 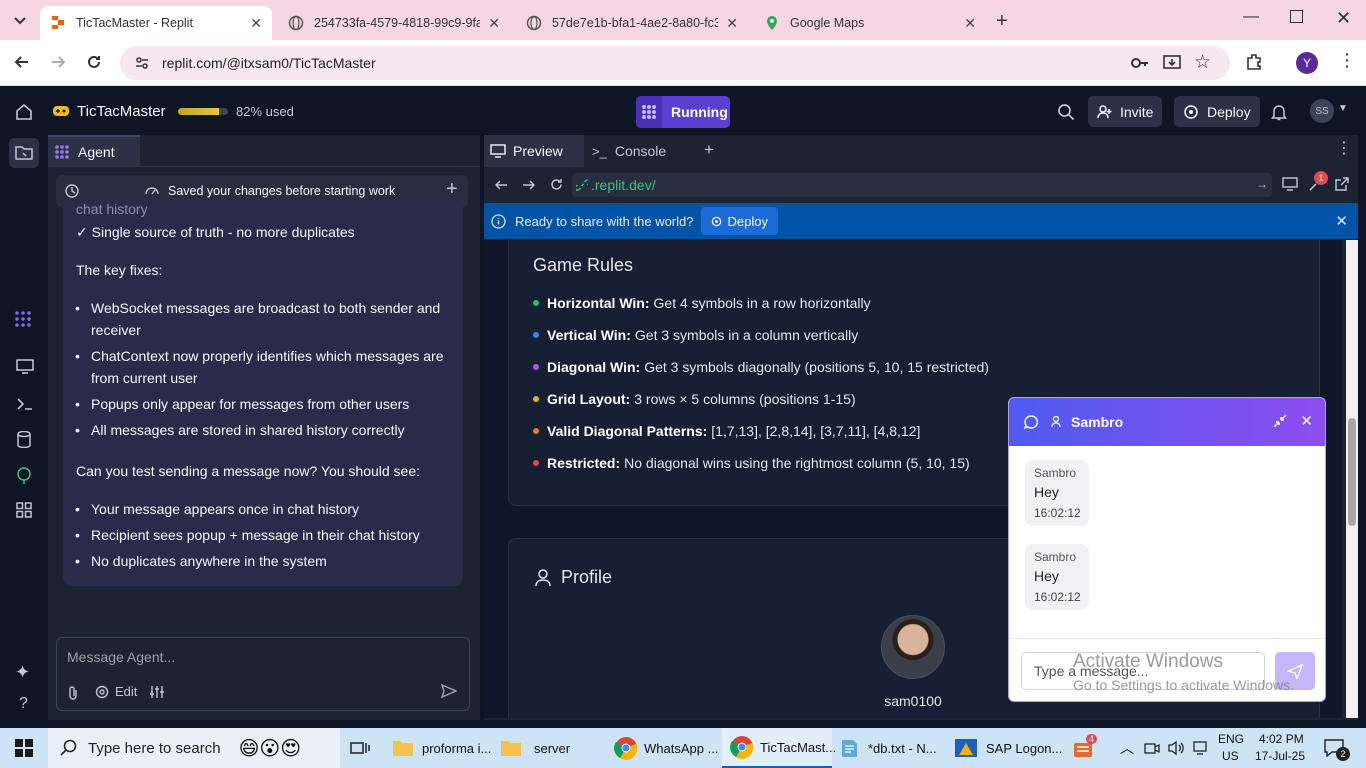 What do you see at coordinates (1343, 18) in the screenshot?
I see `close-window-icon: ✕` at bounding box center [1343, 18].